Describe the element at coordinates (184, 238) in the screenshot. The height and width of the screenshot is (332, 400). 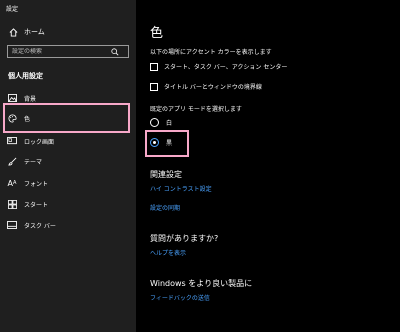
I see `question-heading: 質問がありますか?` at that location.